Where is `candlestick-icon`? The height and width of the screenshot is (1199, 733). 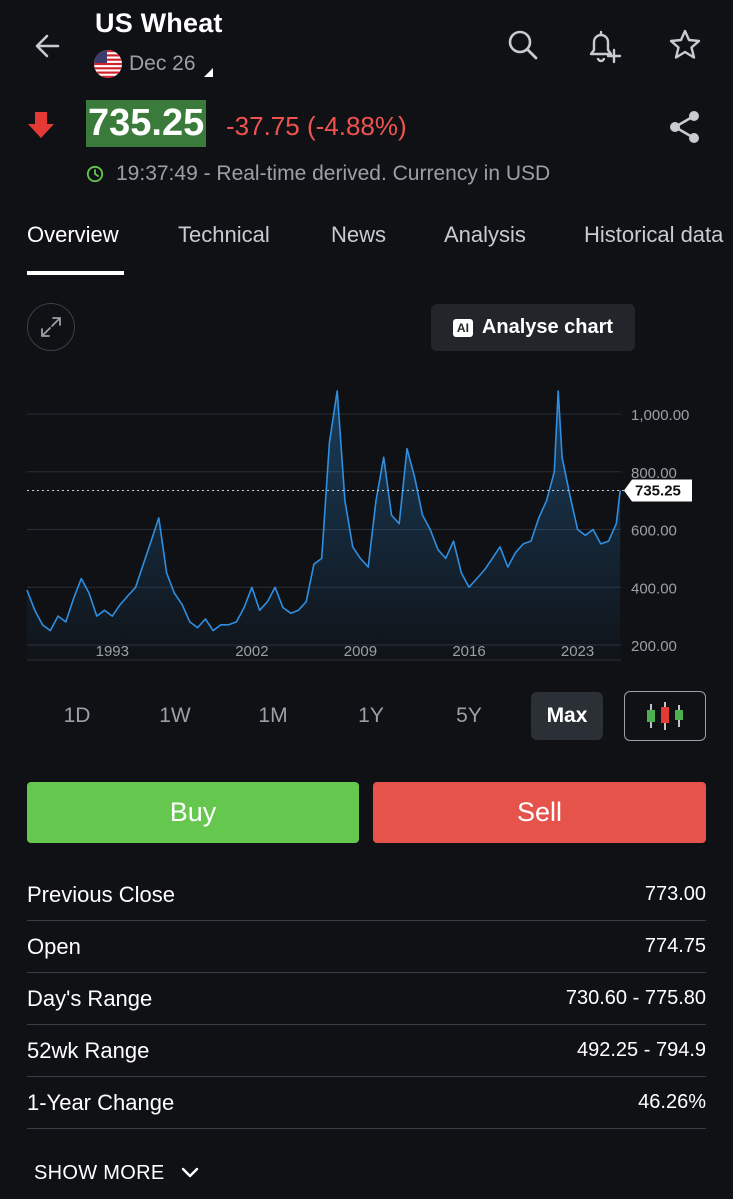 candlestick-icon is located at coordinates (665, 716).